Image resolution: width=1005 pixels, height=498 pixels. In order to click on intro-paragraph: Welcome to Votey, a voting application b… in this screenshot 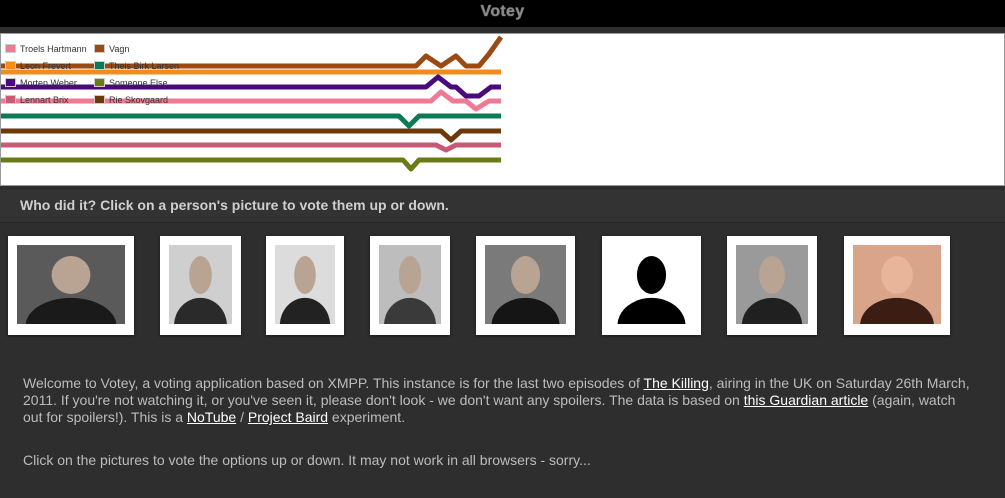, I will do `click(498, 400)`.